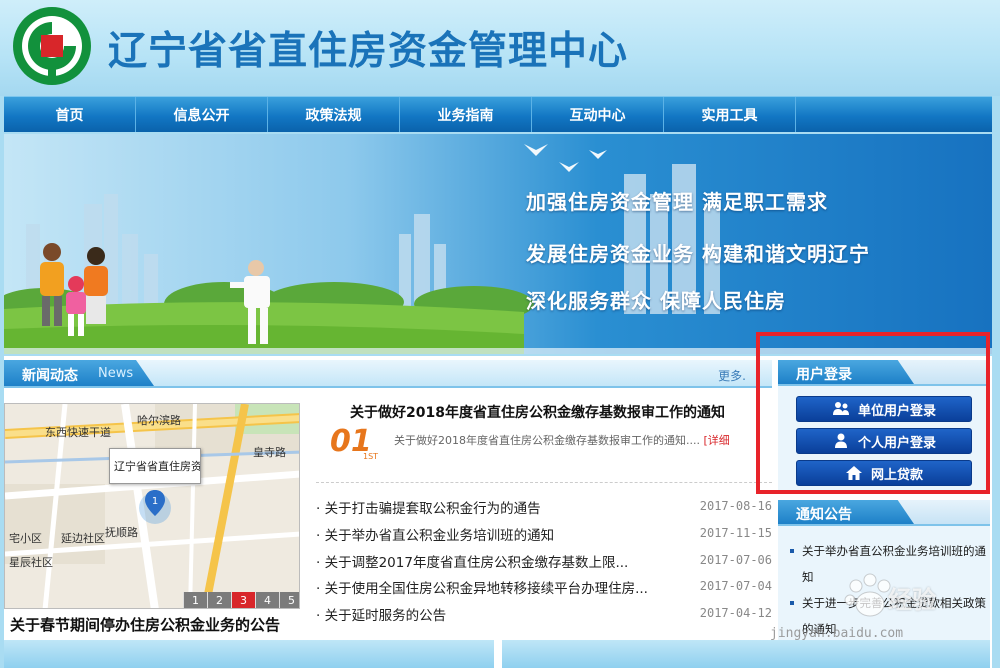 This screenshot has width=1000, height=668. I want to click on map-marker-icon: 1, so click(155, 506).